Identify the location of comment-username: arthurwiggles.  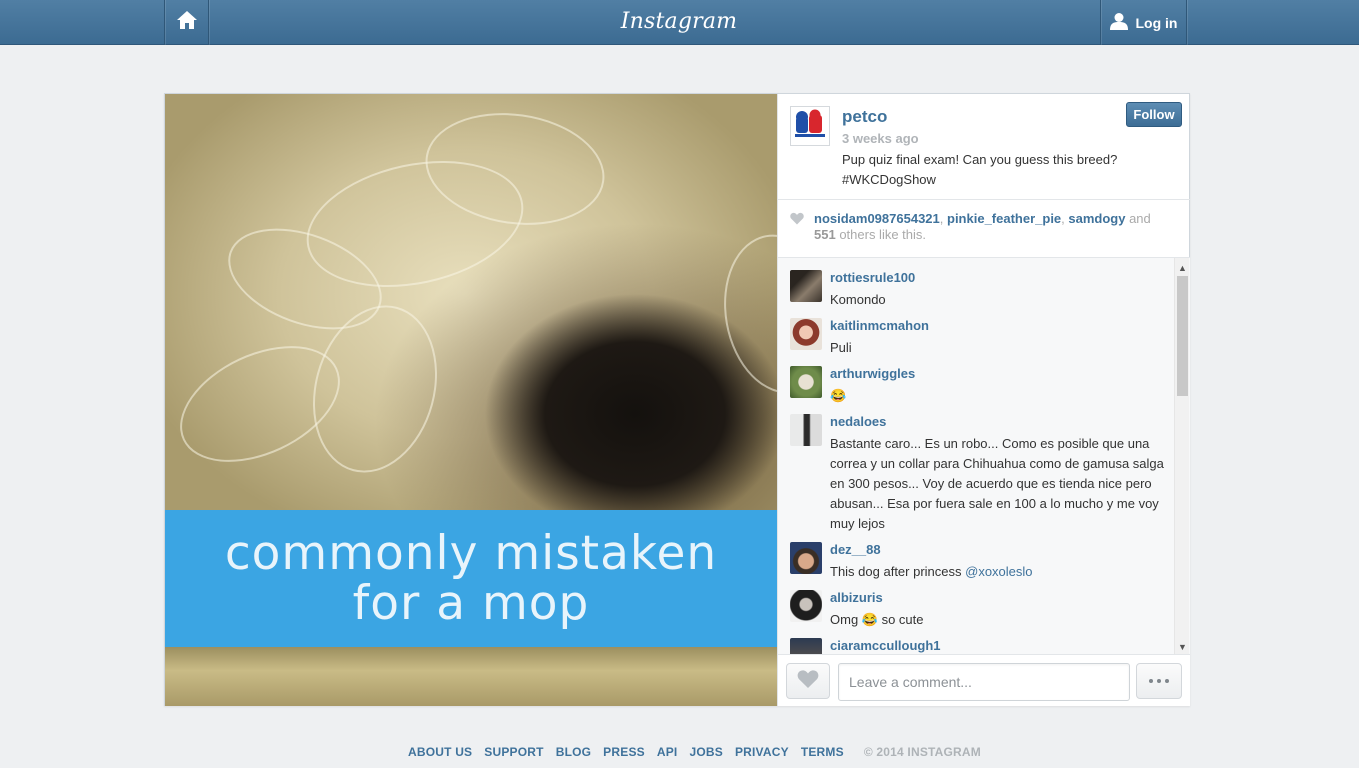
(872, 373).